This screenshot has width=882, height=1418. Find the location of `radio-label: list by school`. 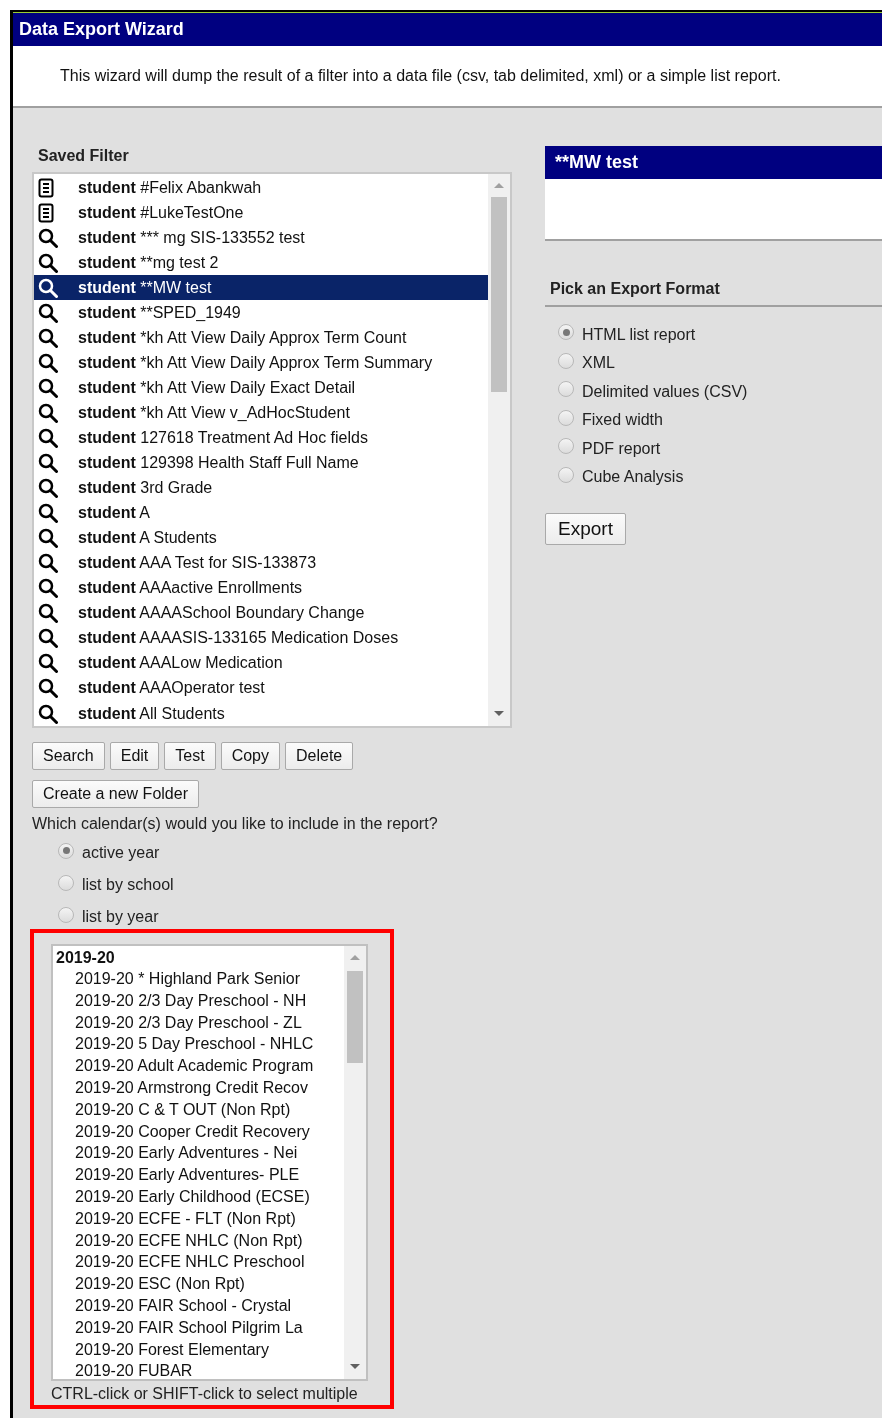

radio-label: list by school is located at coordinates (128, 885).